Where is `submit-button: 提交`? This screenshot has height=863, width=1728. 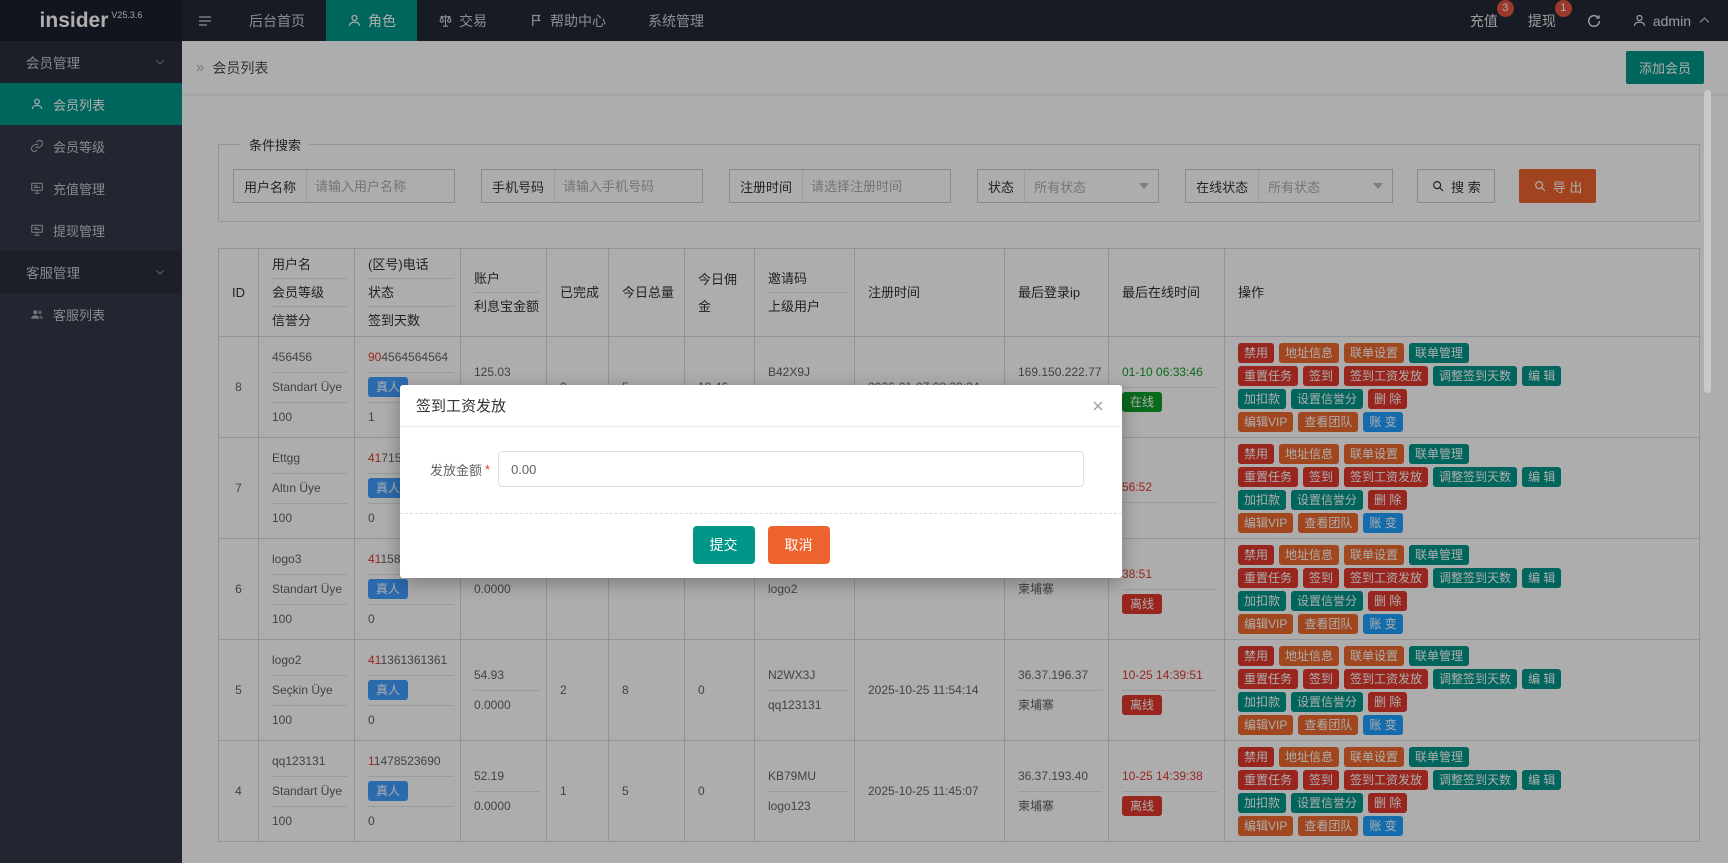 submit-button: 提交 is located at coordinates (723, 545).